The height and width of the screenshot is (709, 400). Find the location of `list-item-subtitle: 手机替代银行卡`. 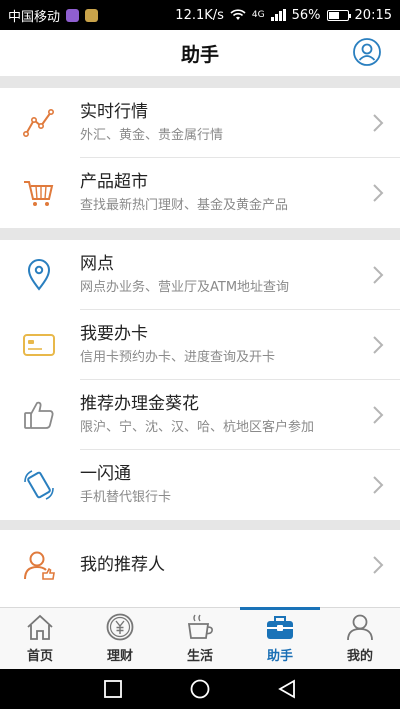

list-item-subtitle: 手机替代银行卡 is located at coordinates (126, 497).